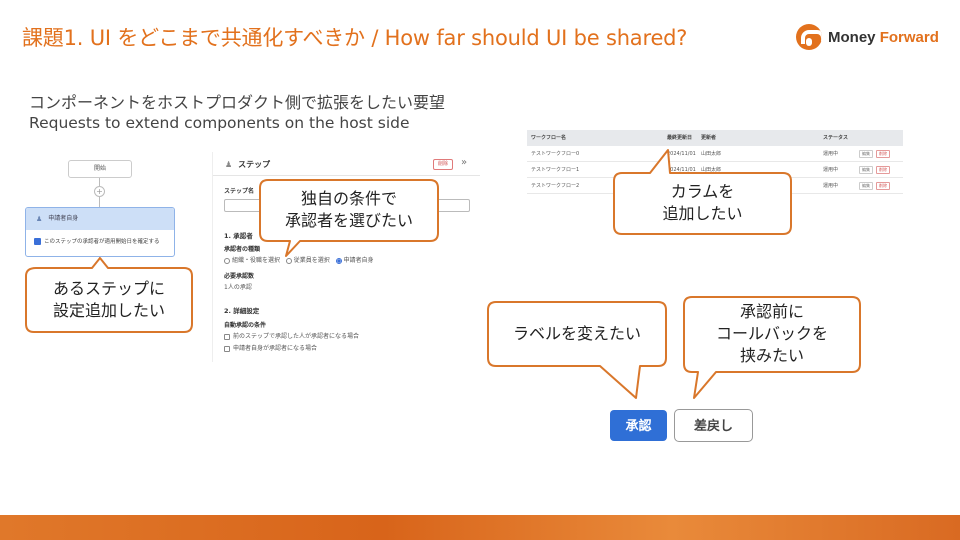  I want to click on callout-add-column: カラムを 追加したい, so click(702, 203).